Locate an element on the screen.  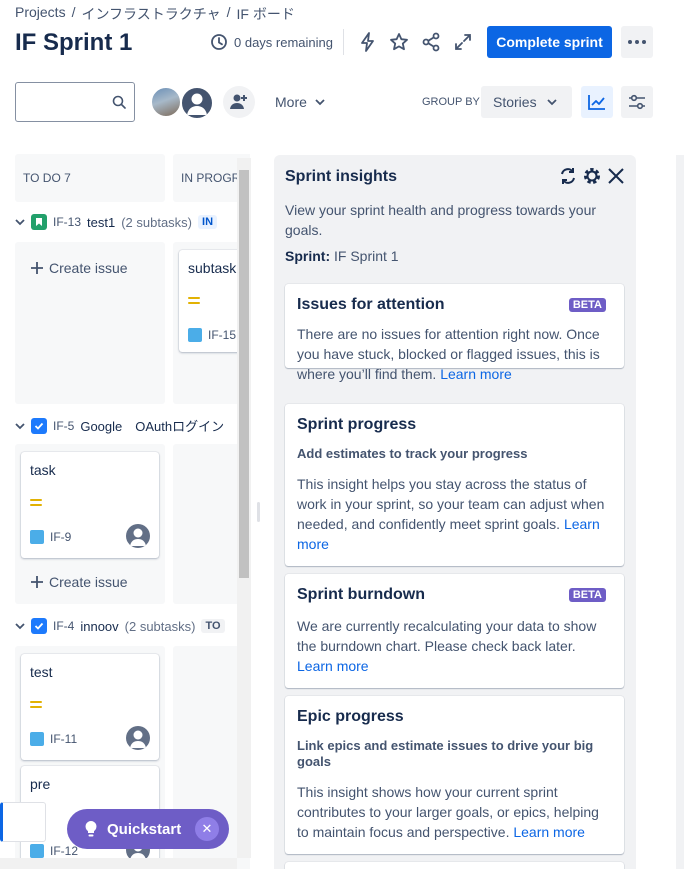
plus-icon is located at coordinates (37, 582).